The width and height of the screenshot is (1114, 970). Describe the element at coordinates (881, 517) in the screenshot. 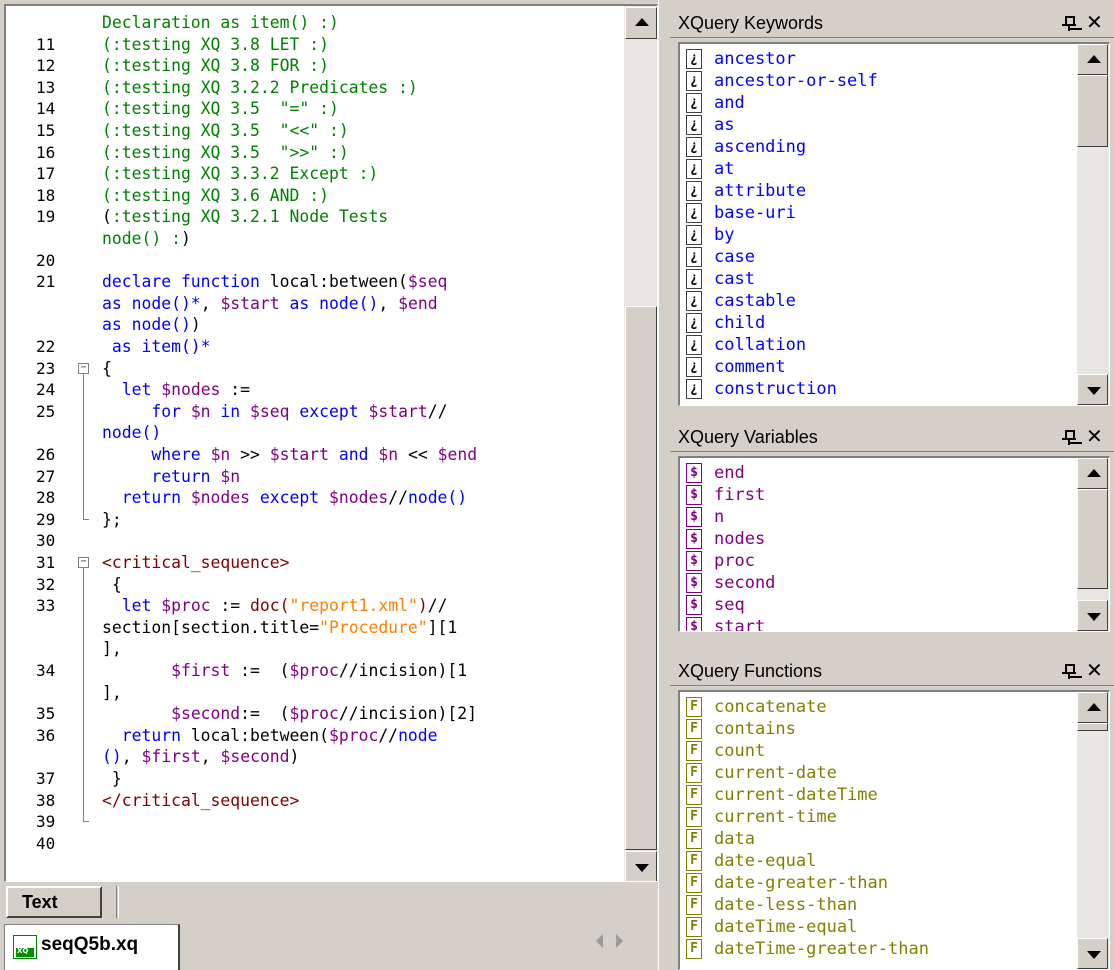

I see `list-item: $ n` at that location.